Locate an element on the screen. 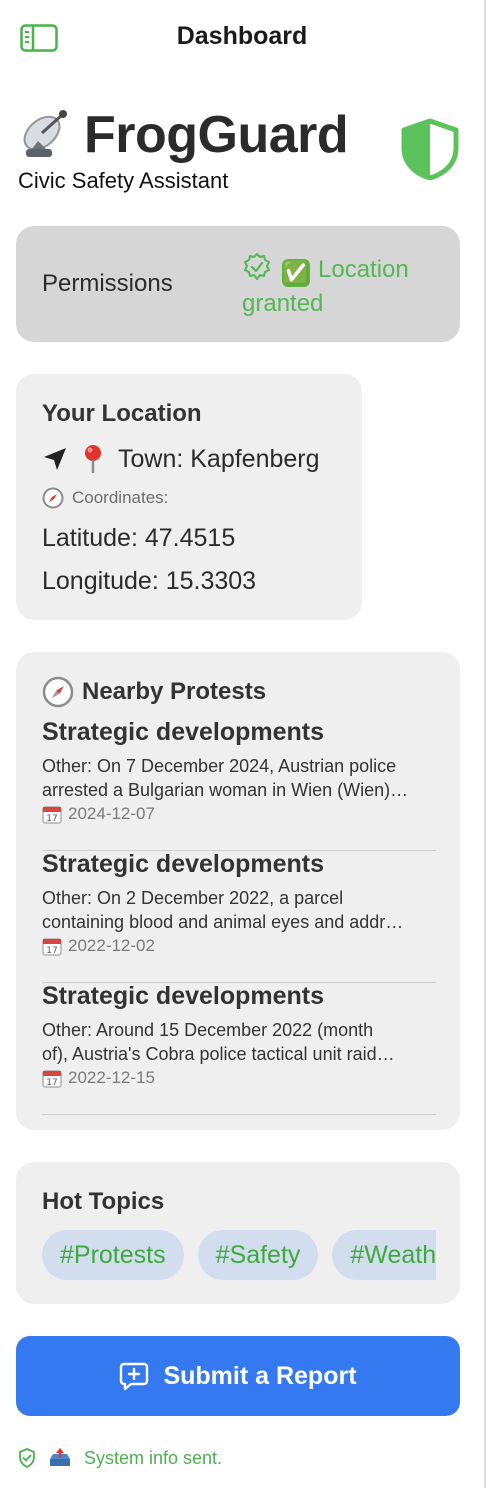 Image resolution: width=492 pixels, height=1488 pixels. latitude-value: Latitude: 47.4515 is located at coordinates (139, 538).